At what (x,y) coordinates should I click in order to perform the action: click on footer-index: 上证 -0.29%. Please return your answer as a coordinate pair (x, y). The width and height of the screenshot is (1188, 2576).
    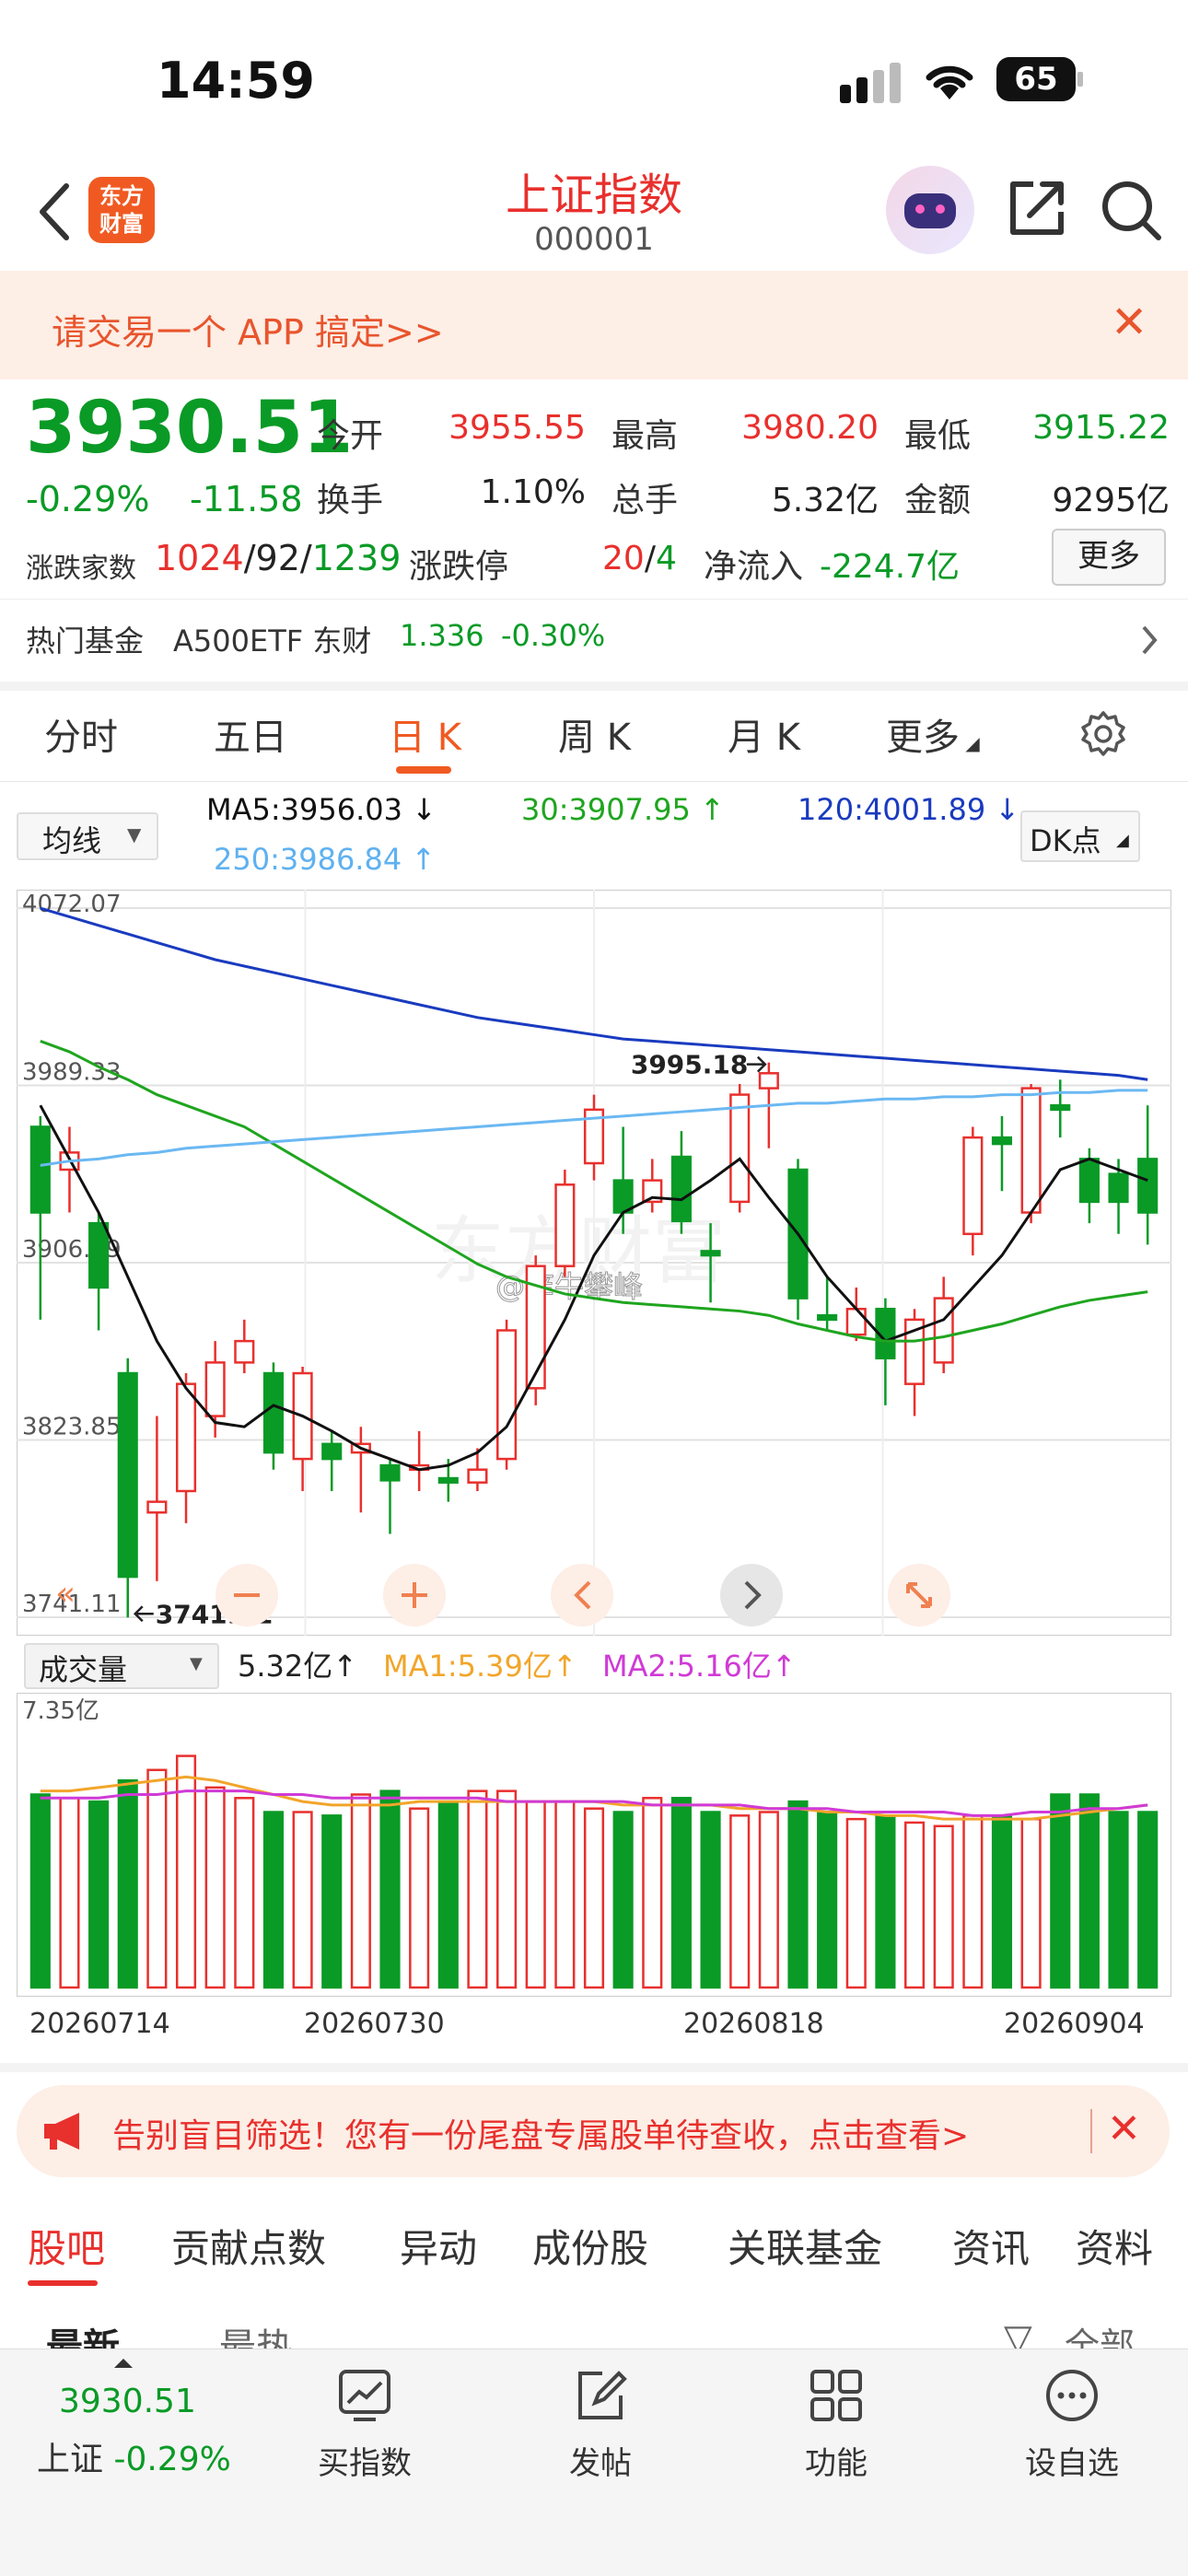
    Looking at the image, I should click on (134, 2456).